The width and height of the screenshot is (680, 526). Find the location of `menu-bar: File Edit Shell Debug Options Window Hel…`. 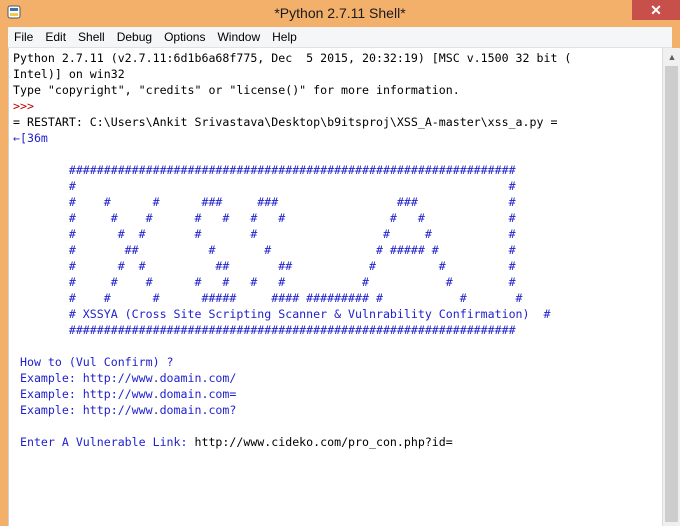

menu-bar: File Edit Shell Debug Options Window Hel… is located at coordinates (340, 37).